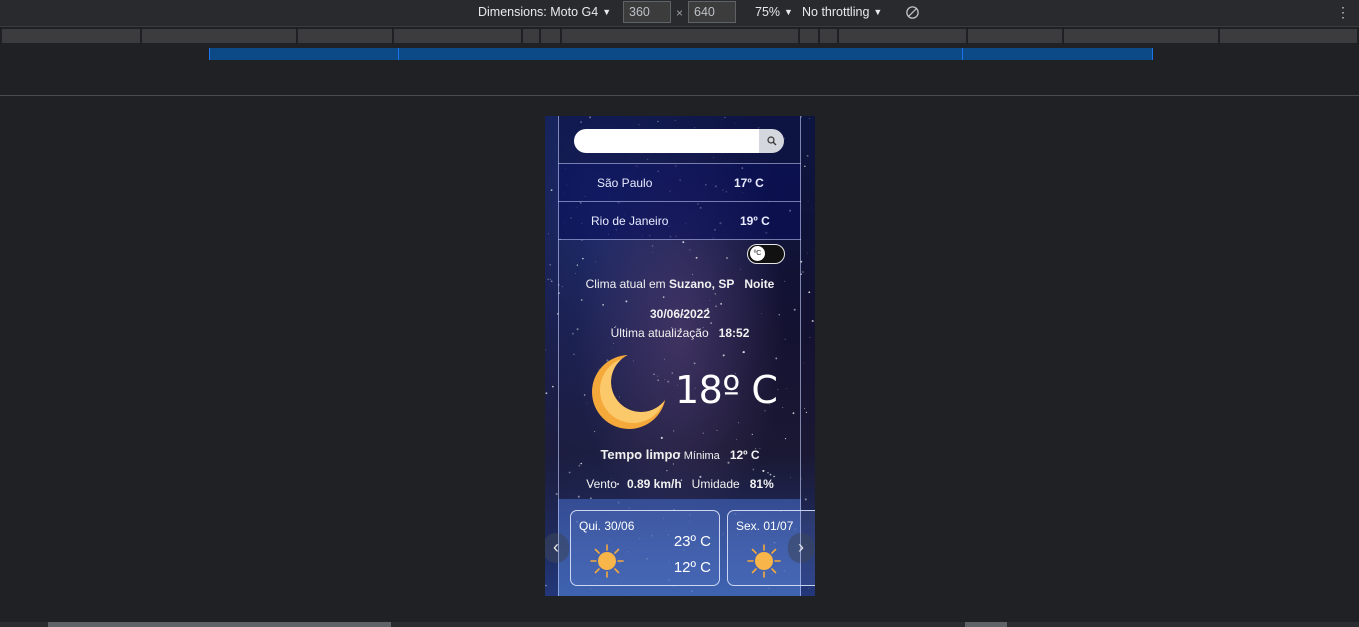 The height and width of the screenshot is (627, 1359). I want to click on zoom-label: 75%, so click(768, 12).